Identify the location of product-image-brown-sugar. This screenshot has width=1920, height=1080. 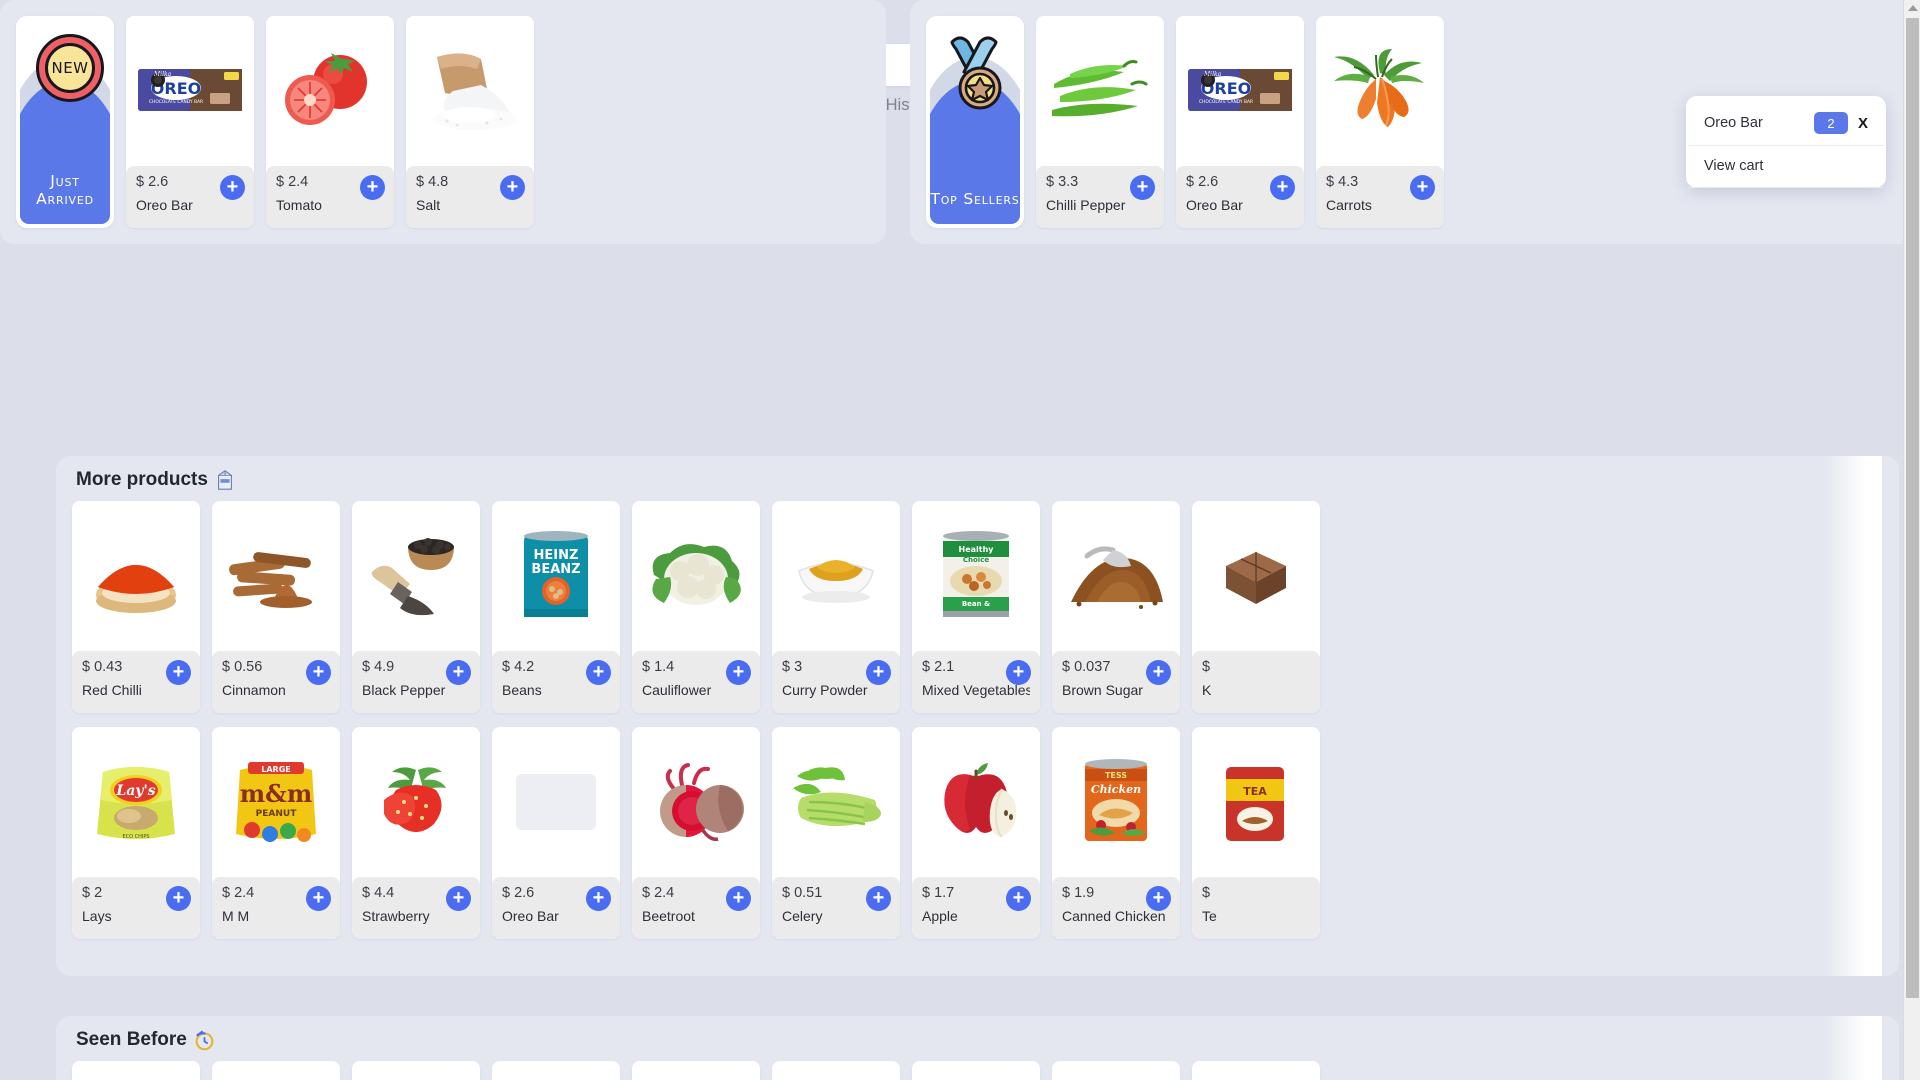
(1116, 576).